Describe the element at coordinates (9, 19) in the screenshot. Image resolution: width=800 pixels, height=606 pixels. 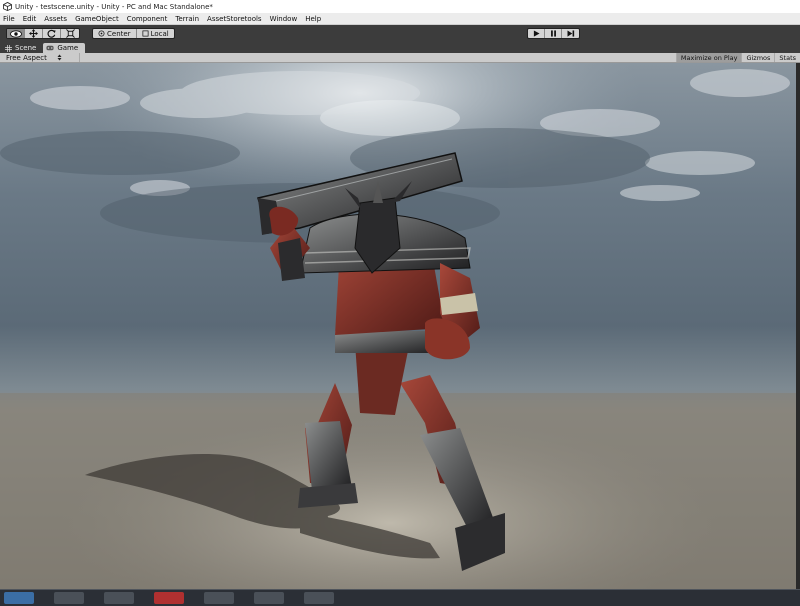
I see `menu-file: File` at that location.